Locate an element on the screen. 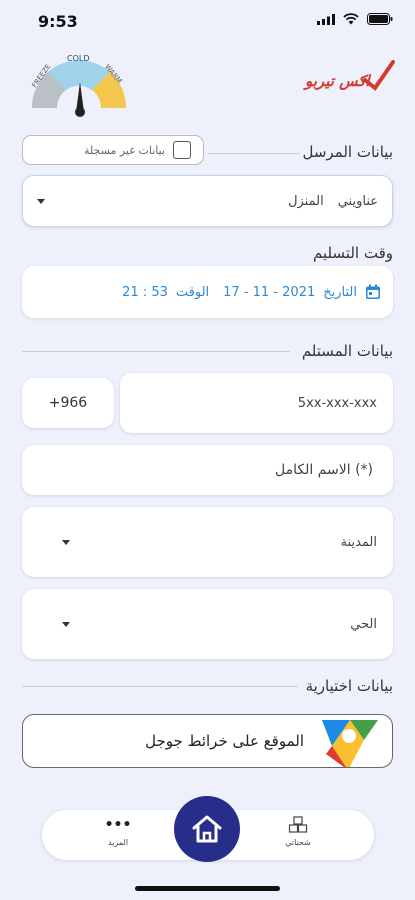 This screenshot has width=415, height=900. unregistered-toggle: بيانات غير مسجلة is located at coordinates (113, 150).